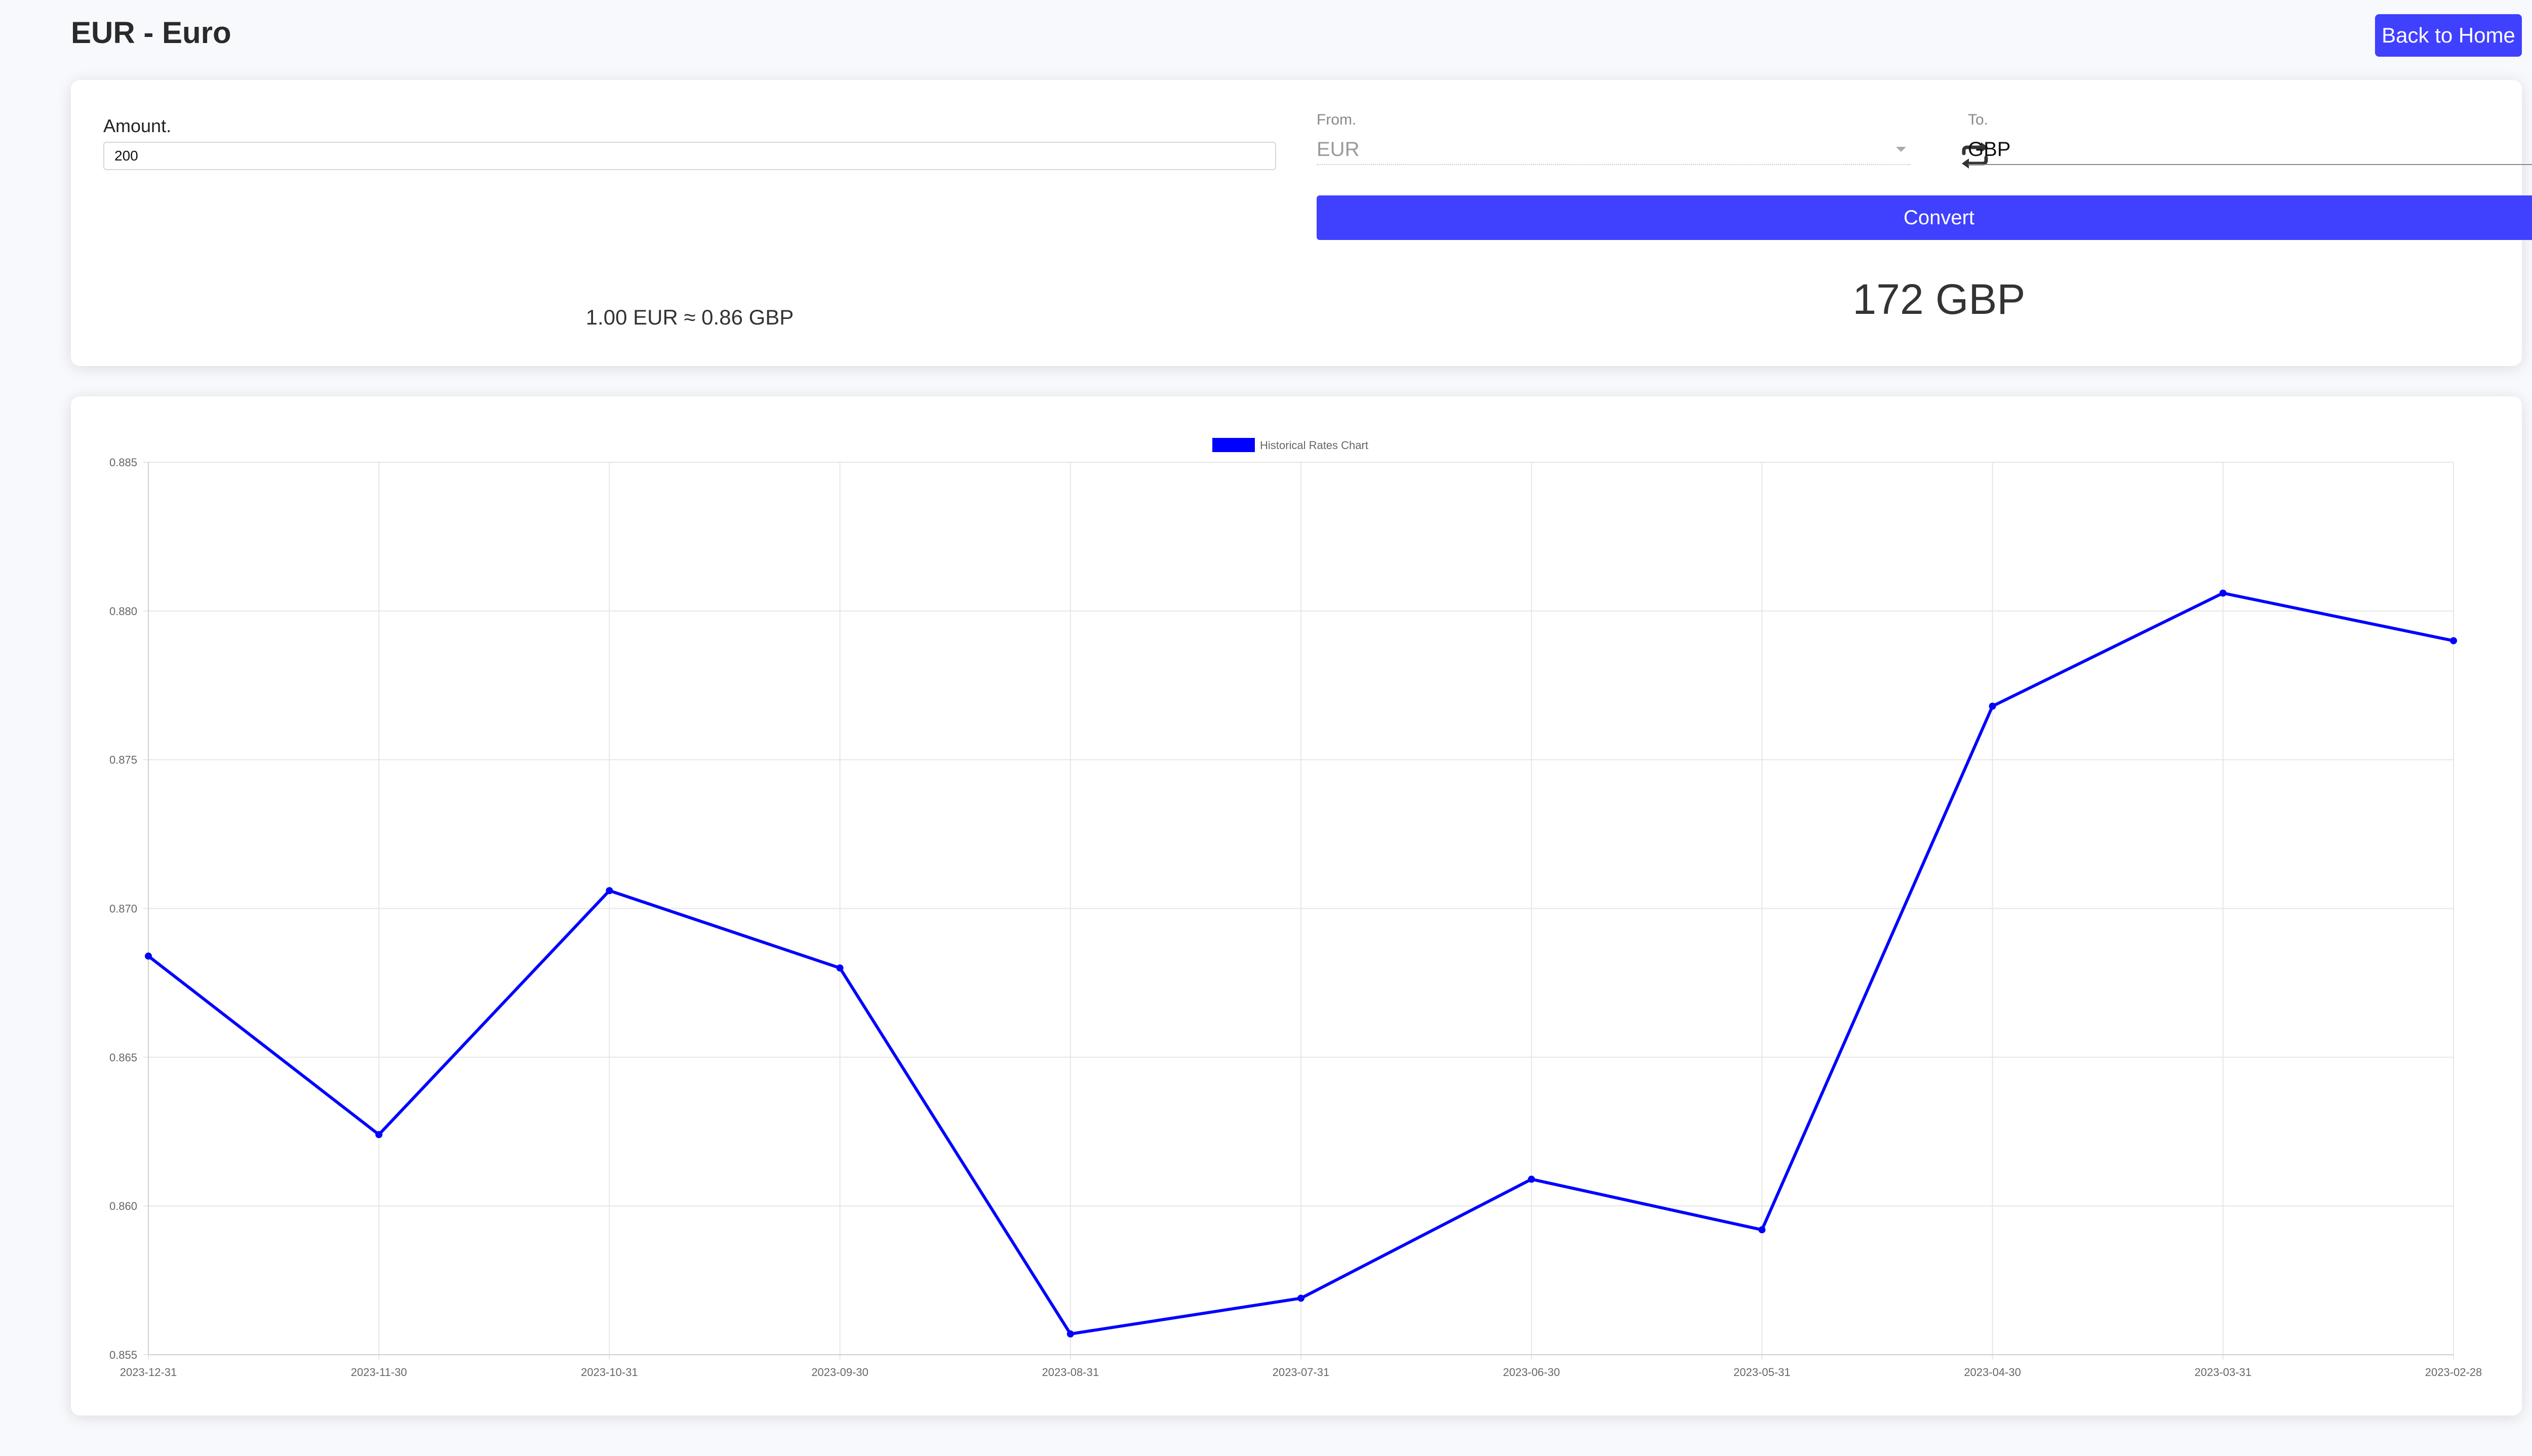 The width and height of the screenshot is (2532, 1456). Describe the element at coordinates (1924, 217) in the screenshot. I see `convert-button: Convert` at that location.